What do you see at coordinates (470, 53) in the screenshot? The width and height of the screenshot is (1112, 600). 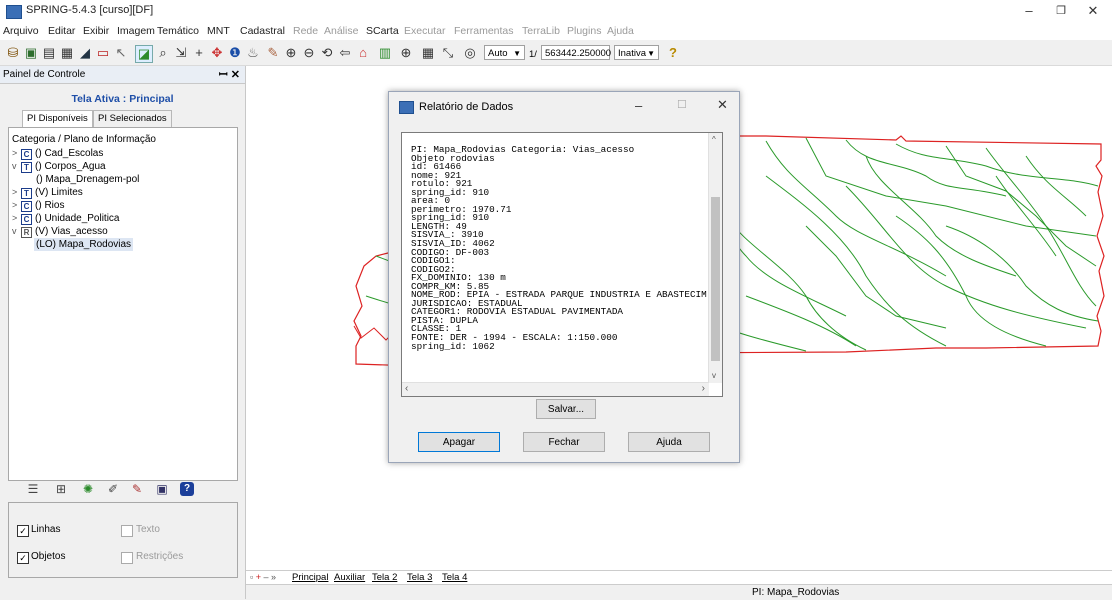 I see `palette-icon: ◎` at bounding box center [470, 53].